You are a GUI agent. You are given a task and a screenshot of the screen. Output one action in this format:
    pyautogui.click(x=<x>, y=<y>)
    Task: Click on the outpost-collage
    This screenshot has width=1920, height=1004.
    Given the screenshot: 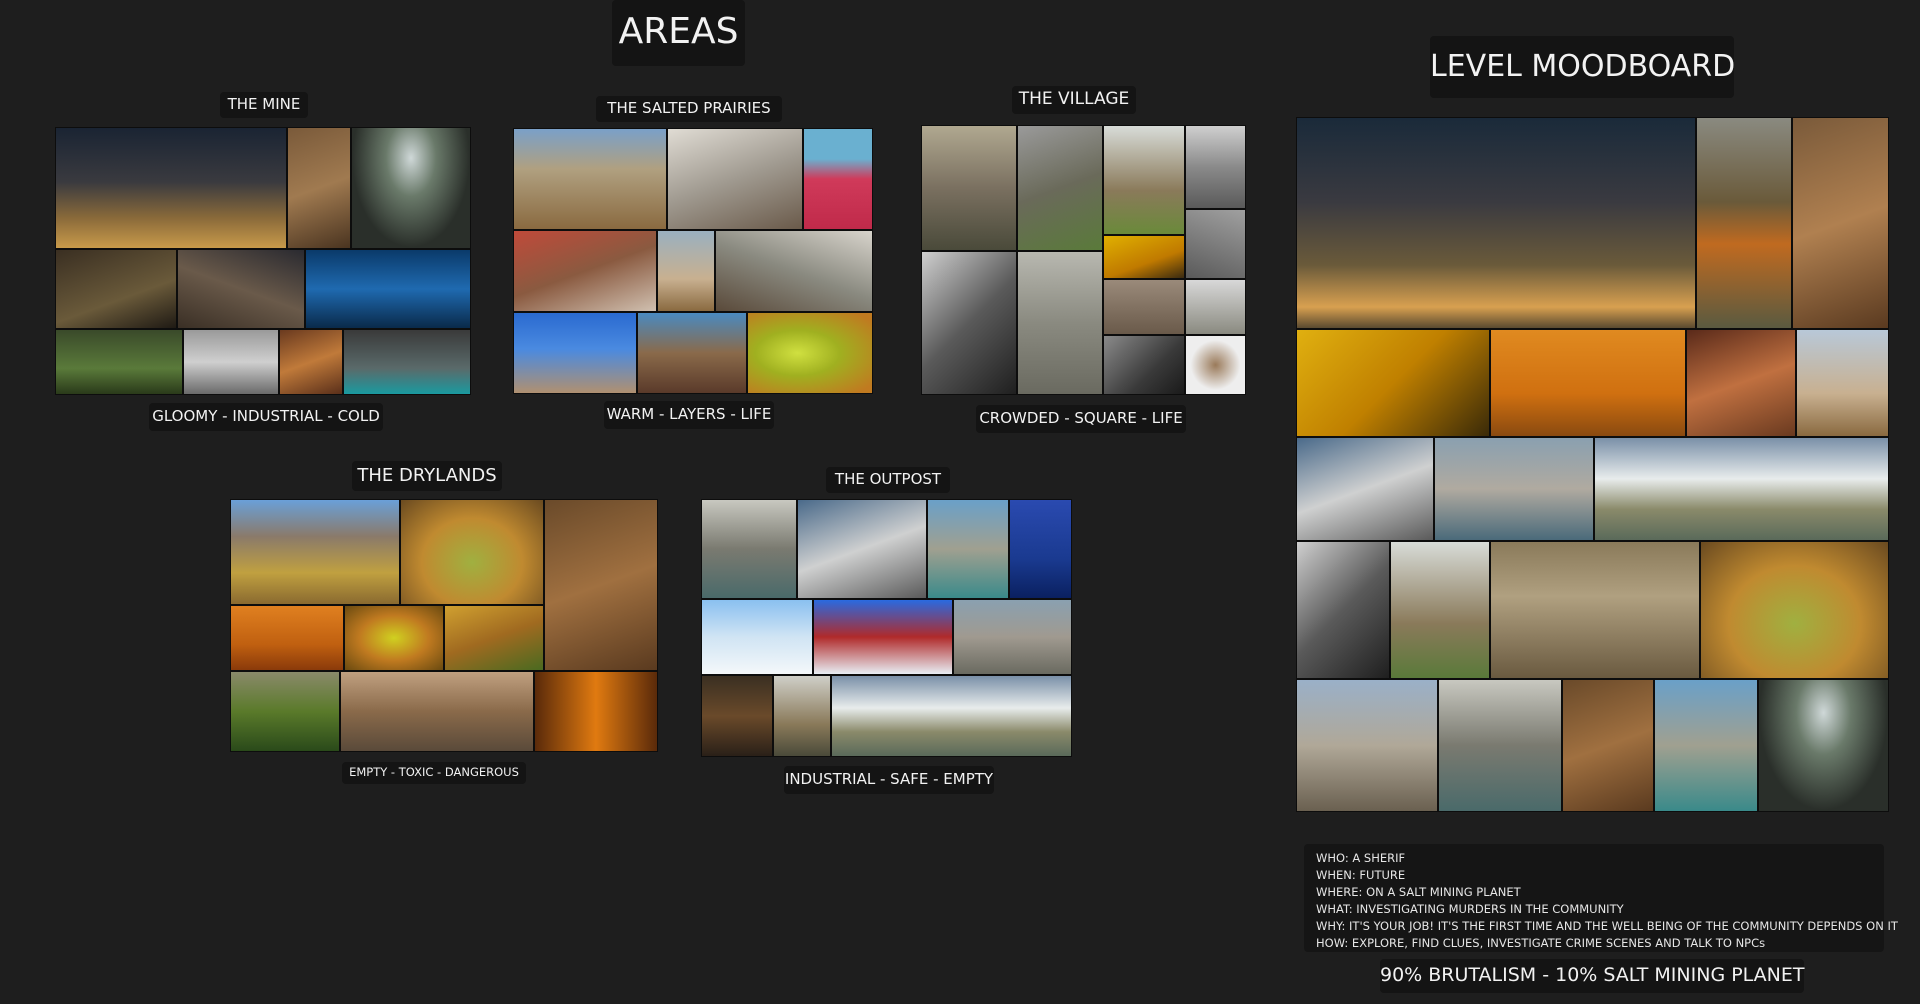 What is the action you would take?
    pyautogui.click(x=886, y=628)
    